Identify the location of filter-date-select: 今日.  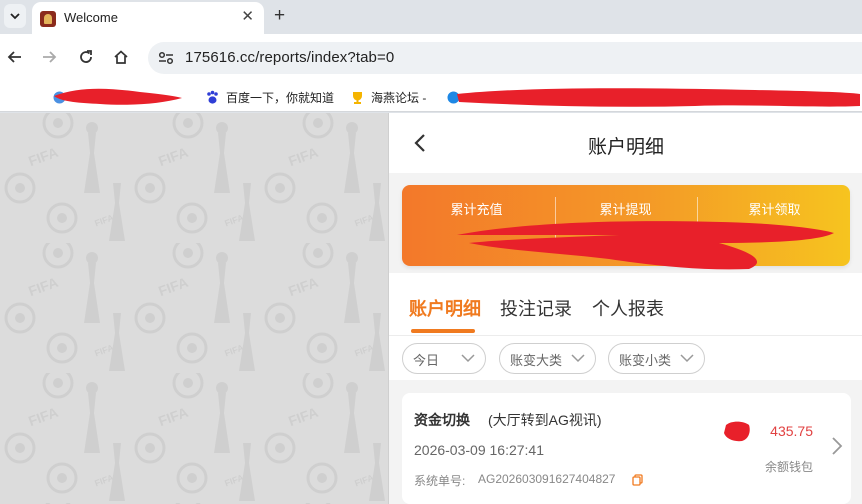
(444, 358).